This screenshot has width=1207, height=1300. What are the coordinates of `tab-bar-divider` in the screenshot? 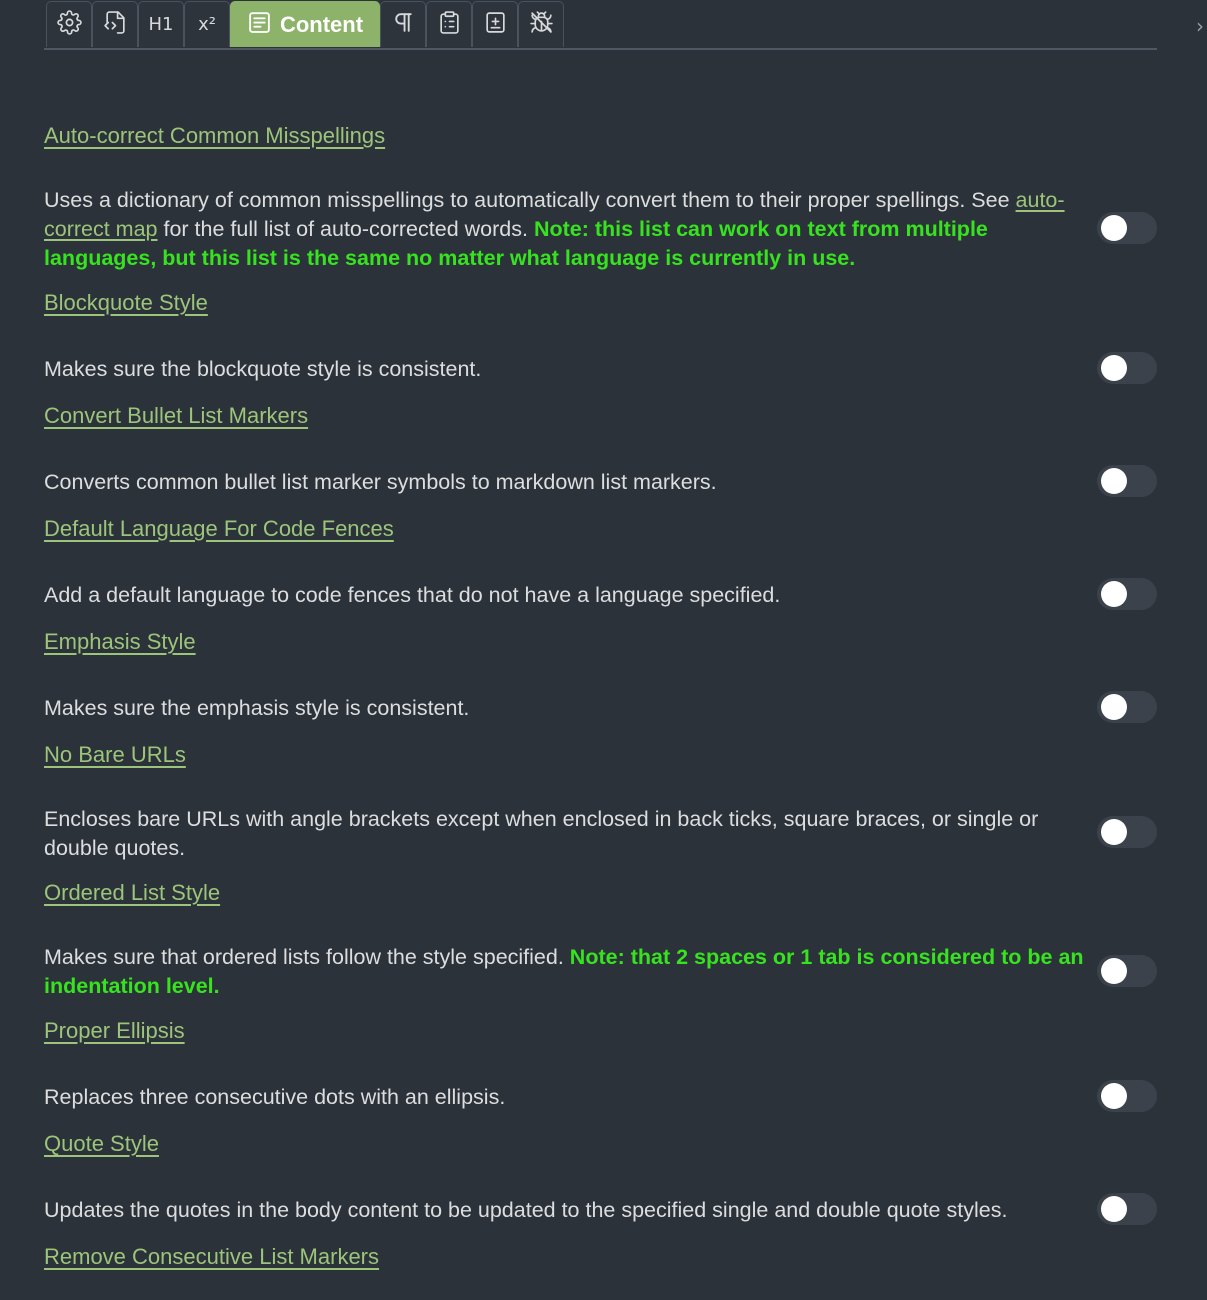 It's located at (600, 49).